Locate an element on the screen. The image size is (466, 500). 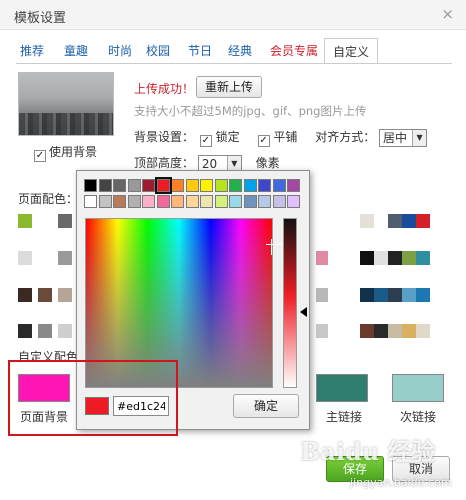
tab-holiday: 节日 is located at coordinates (200, 51).